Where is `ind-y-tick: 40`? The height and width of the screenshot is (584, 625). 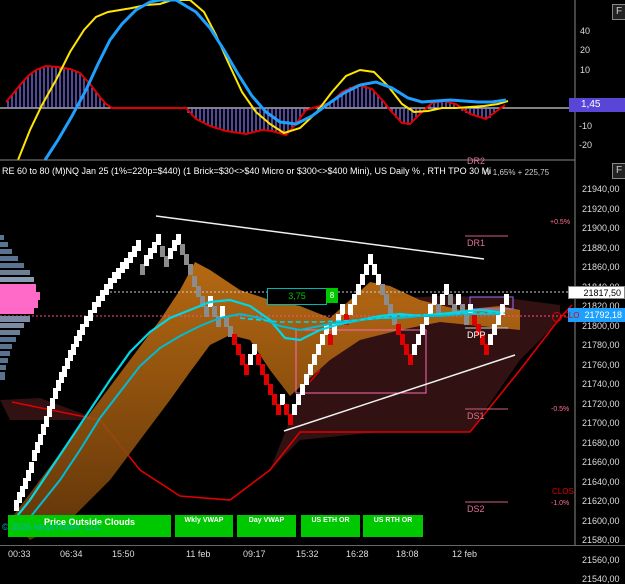 ind-y-tick: 40 is located at coordinates (585, 31).